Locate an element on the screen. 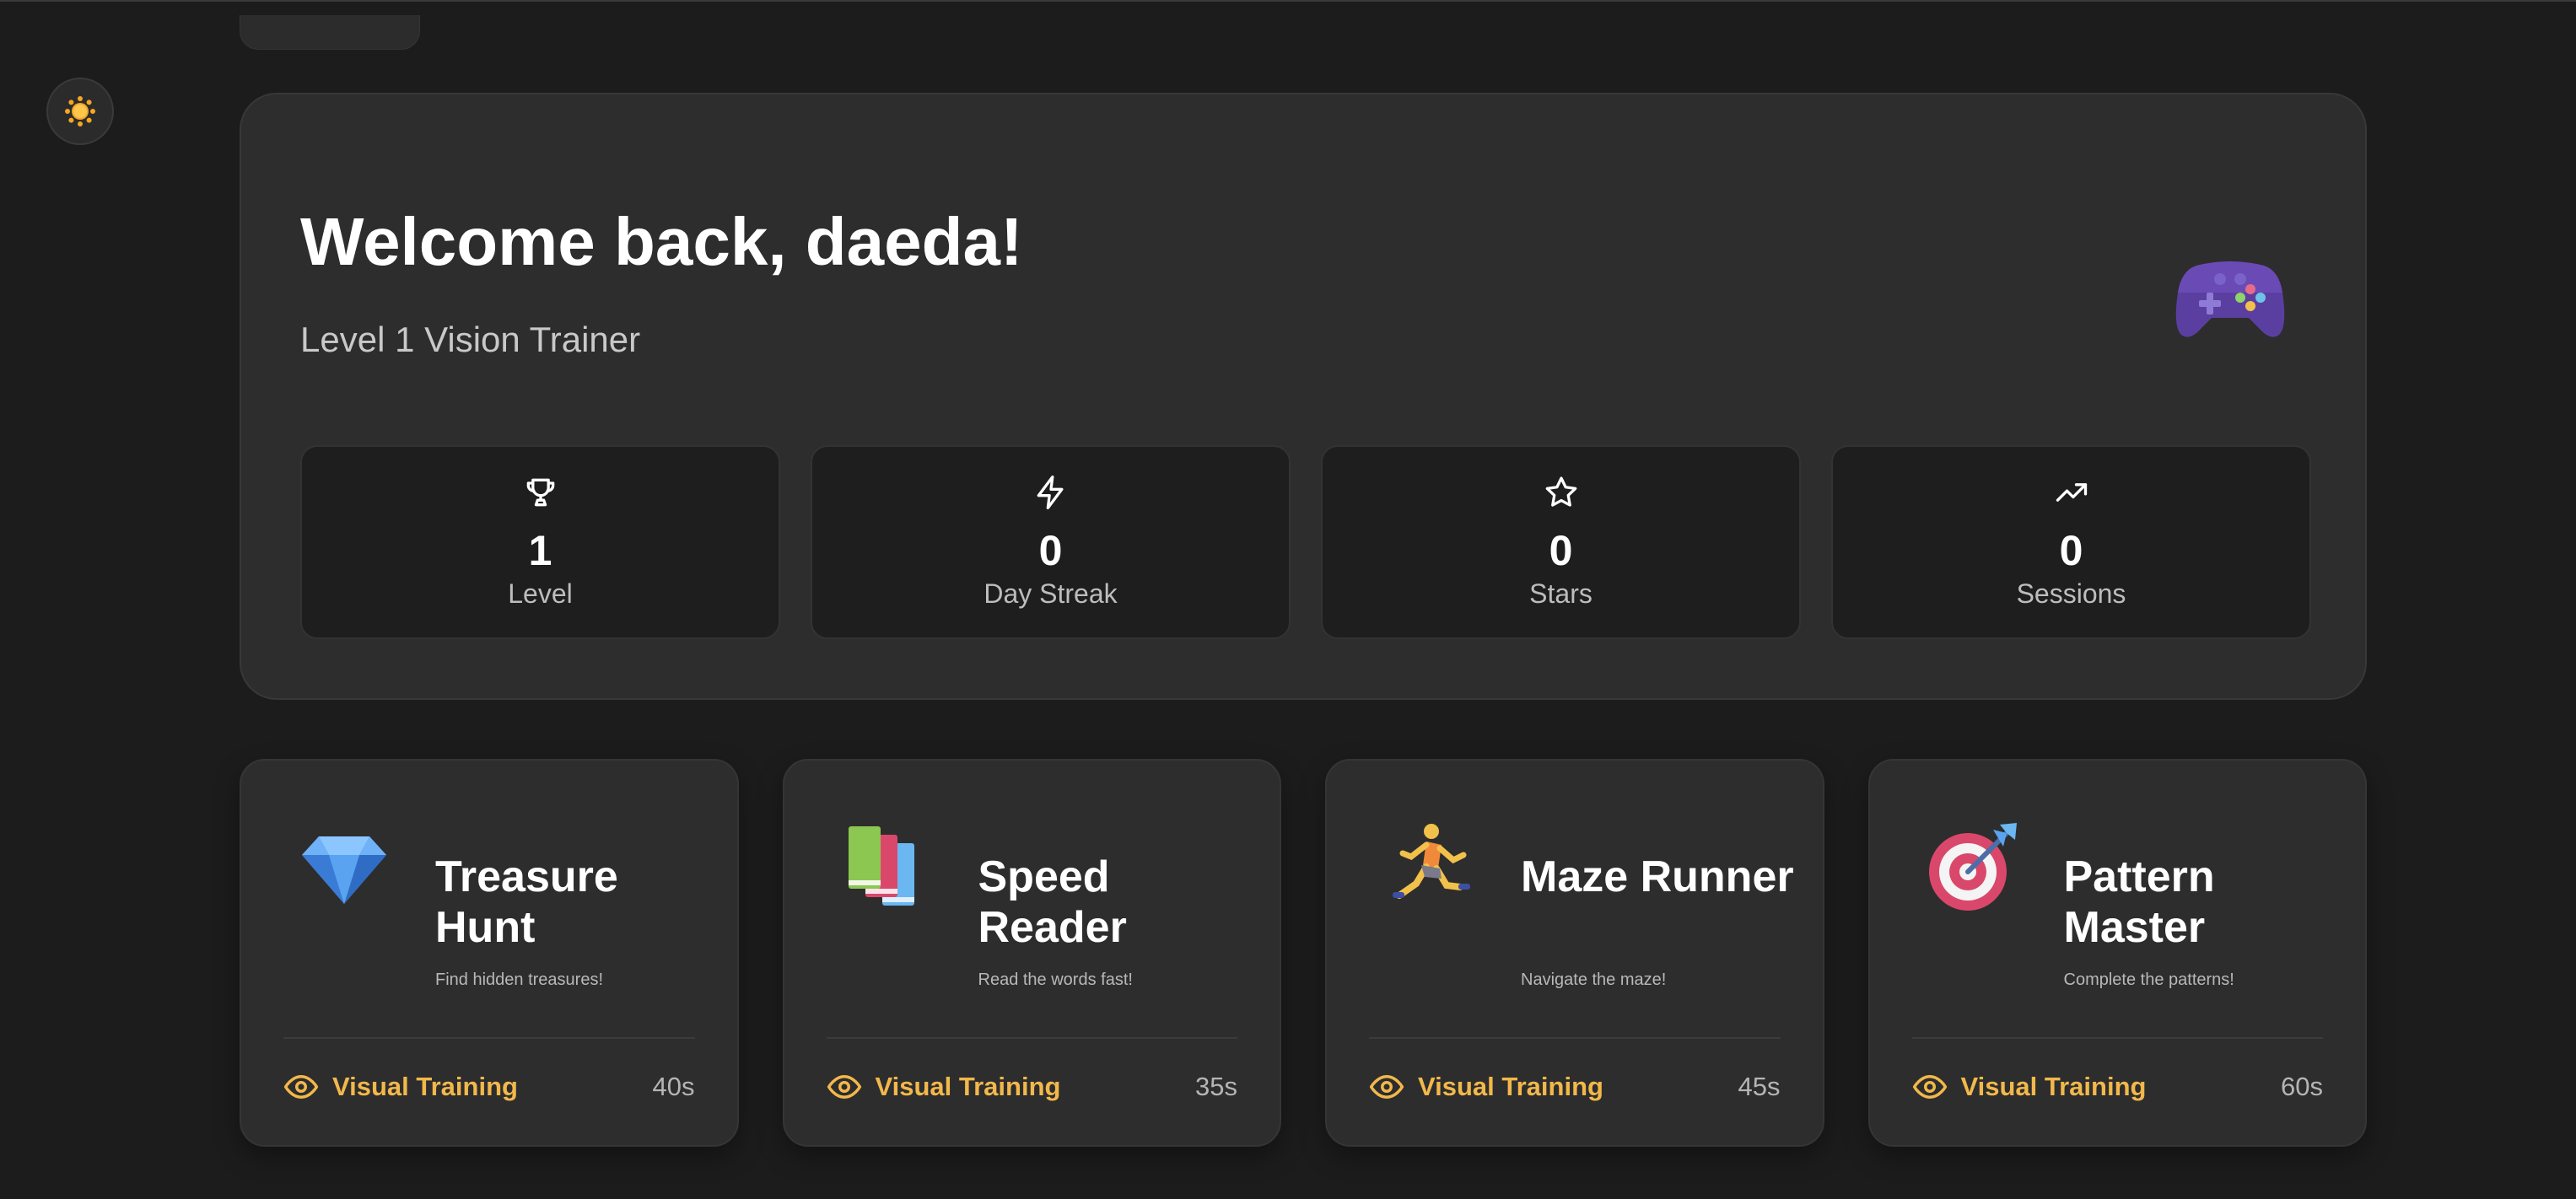 This screenshot has width=2576, height=1199. game-duration: 40s is located at coordinates (673, 1086).